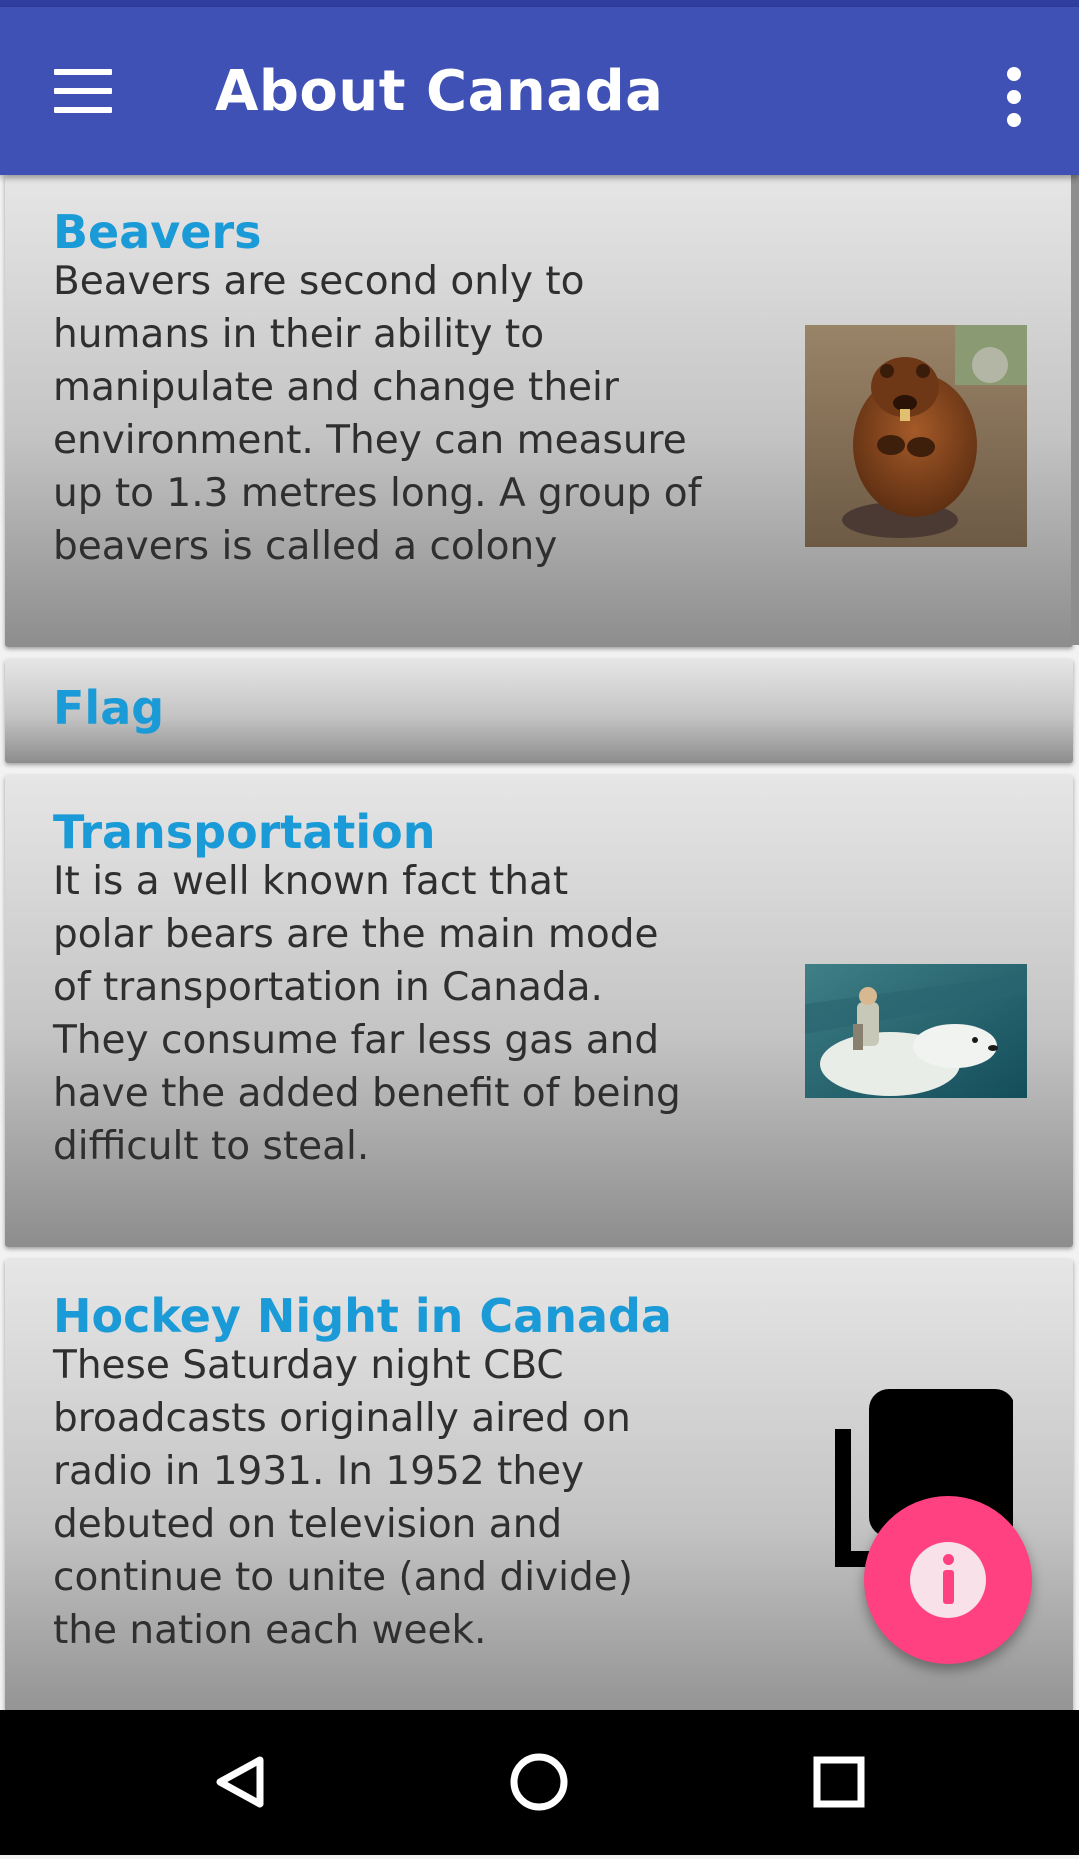 The image size is (1079, 1859). What do you see at coordinates (539, 3) in the screenshot?
I see `status-bar` at bounding box center [539, 3].